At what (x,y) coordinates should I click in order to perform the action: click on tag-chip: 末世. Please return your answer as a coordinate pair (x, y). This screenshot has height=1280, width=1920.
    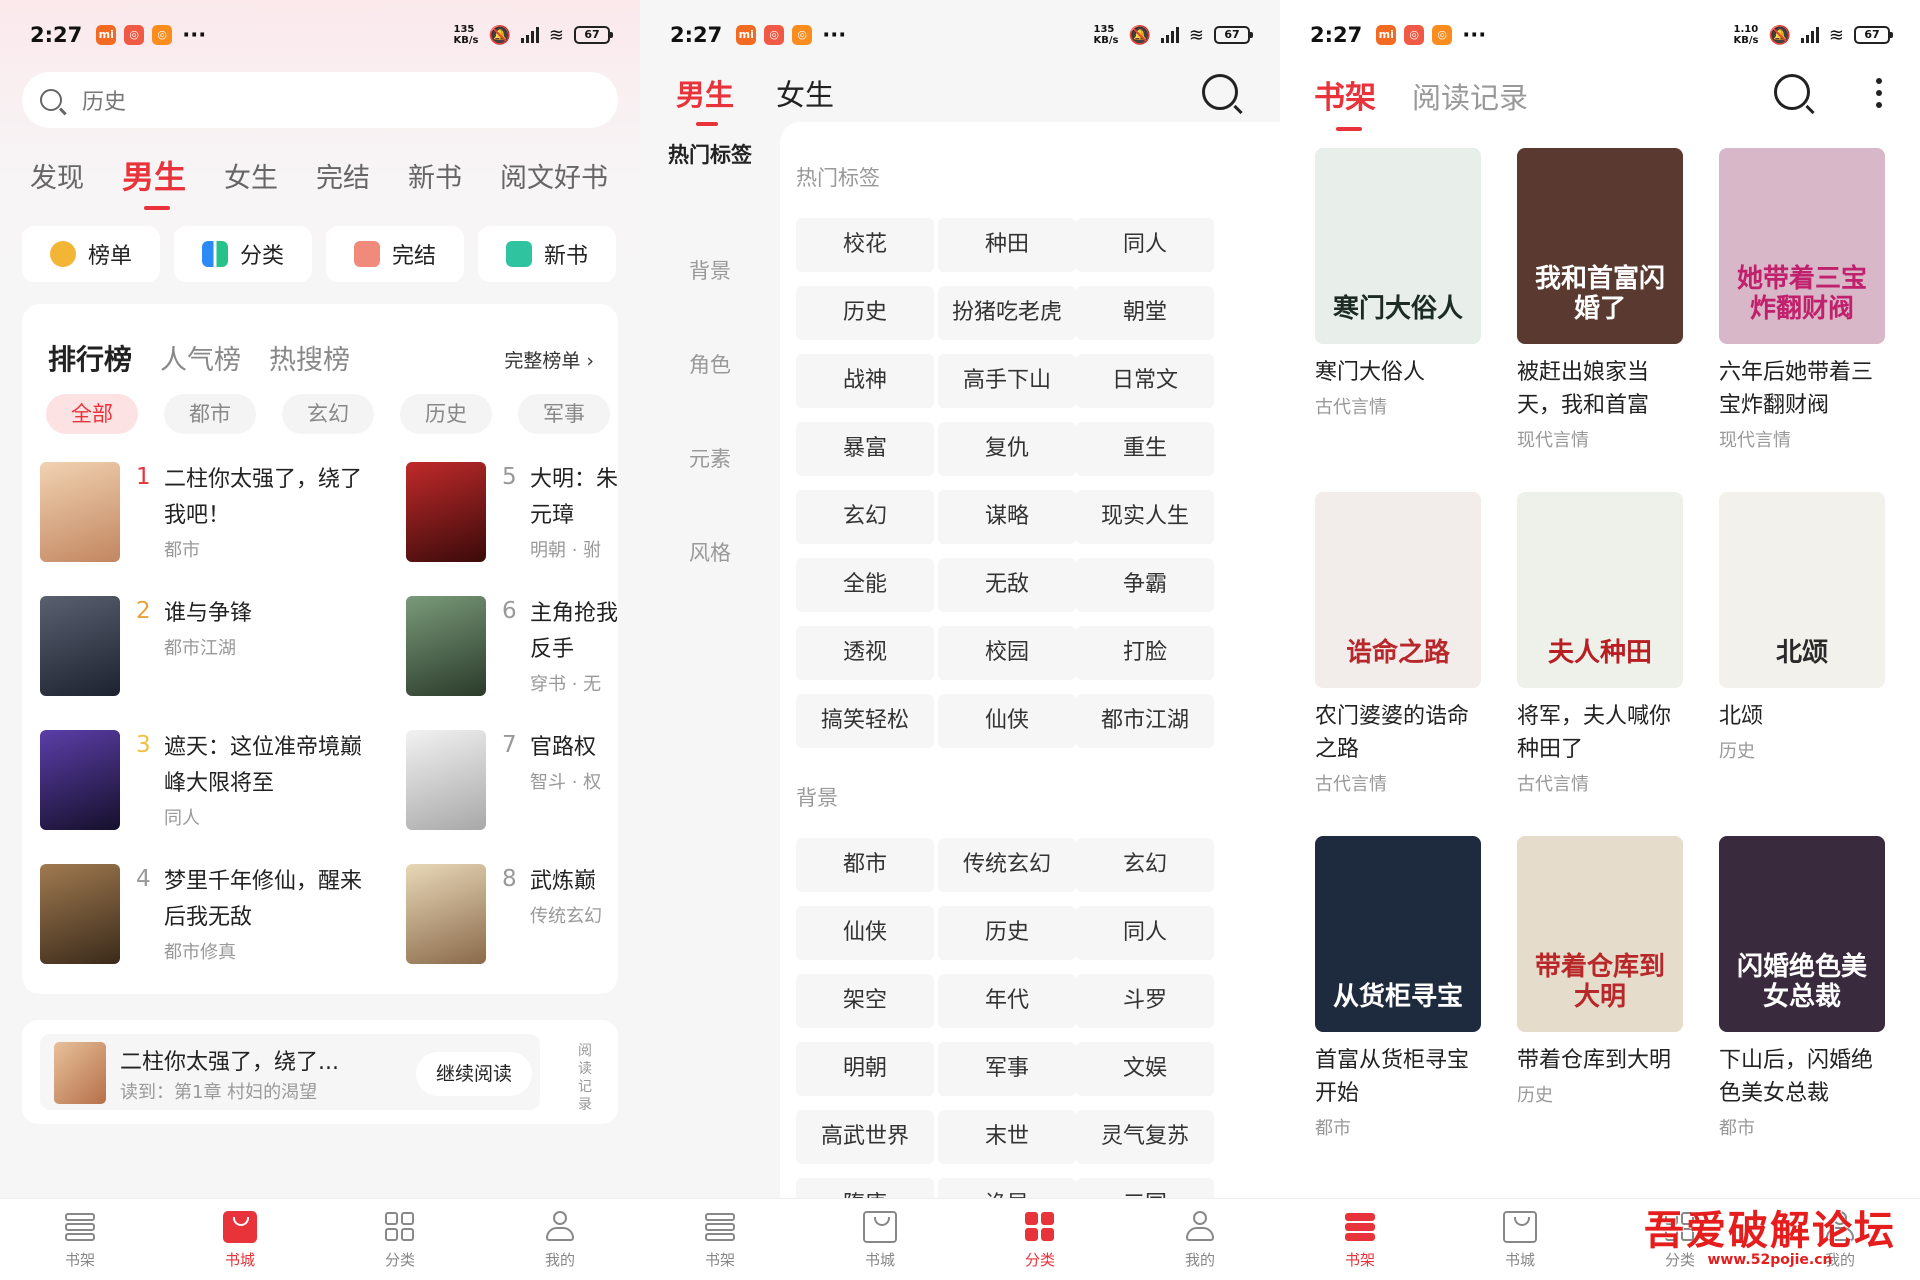
    Looking at the image, I should click on (1007, 1137).